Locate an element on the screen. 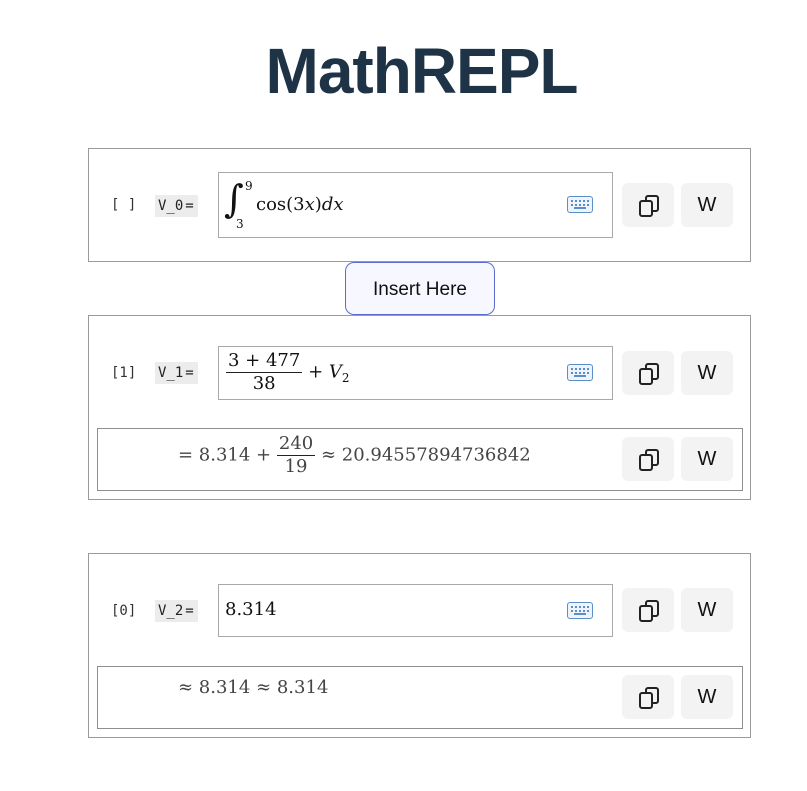 Image resolution: width=807 pixels, height=791 pixels. var-name: V_0 is located at coordinates (171, 206).